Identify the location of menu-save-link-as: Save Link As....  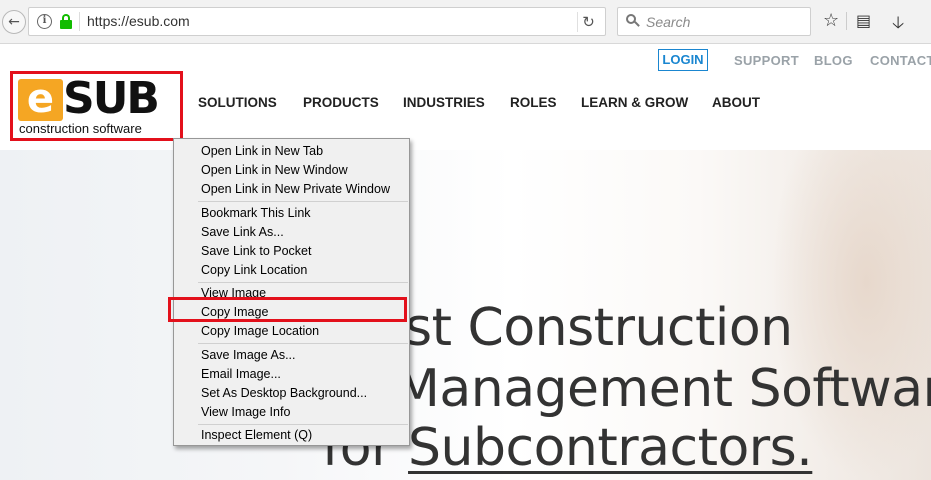
(242, 232).